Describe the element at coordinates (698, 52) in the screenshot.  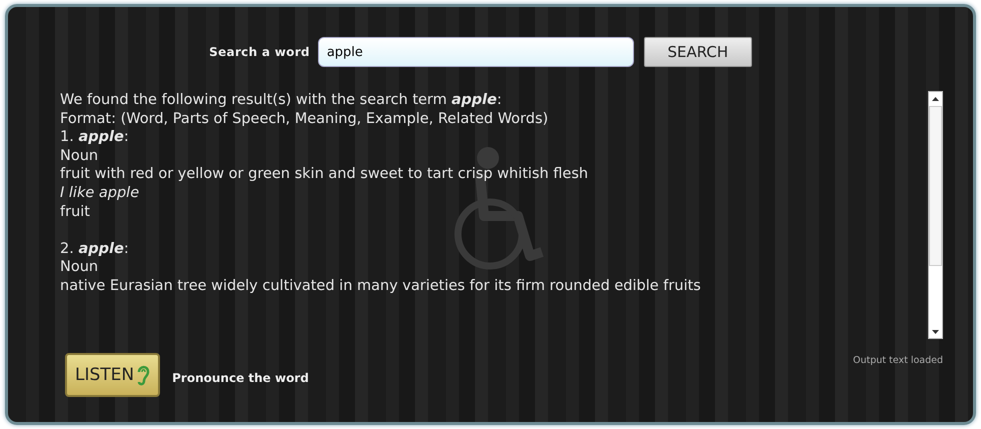
I see `search-button: SEARCH` at that location.